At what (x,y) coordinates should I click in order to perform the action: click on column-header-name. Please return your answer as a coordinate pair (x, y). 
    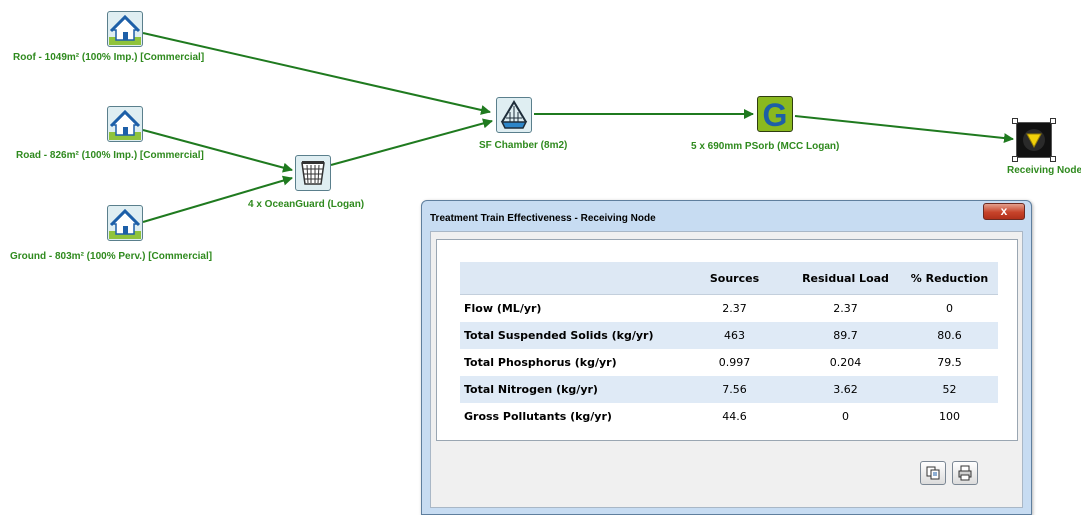
    Looking at the image, I should click on (569, 278).